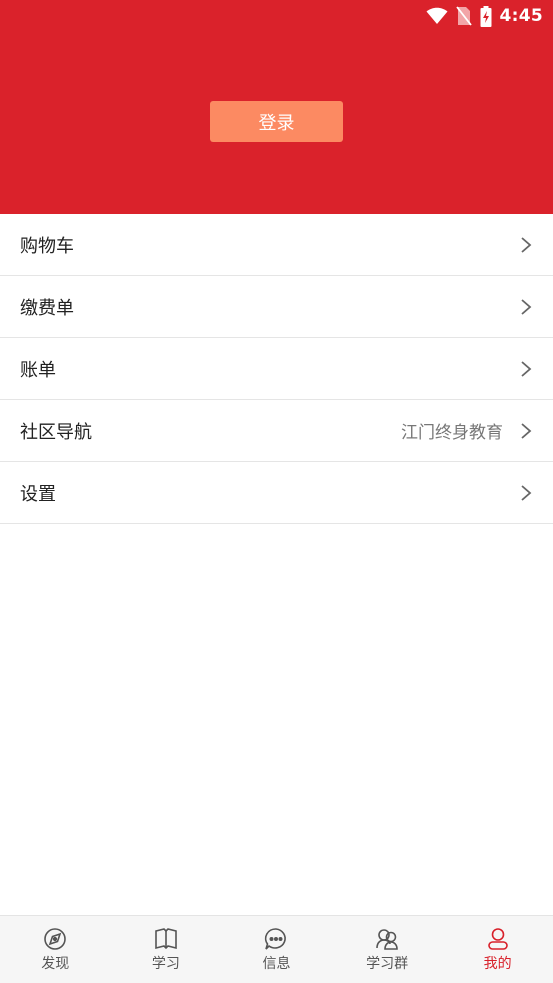  What do you see at coordinates (165, 964) in the screenshot?
I see `tab-label: 学习` at bounding box center [165, 964].